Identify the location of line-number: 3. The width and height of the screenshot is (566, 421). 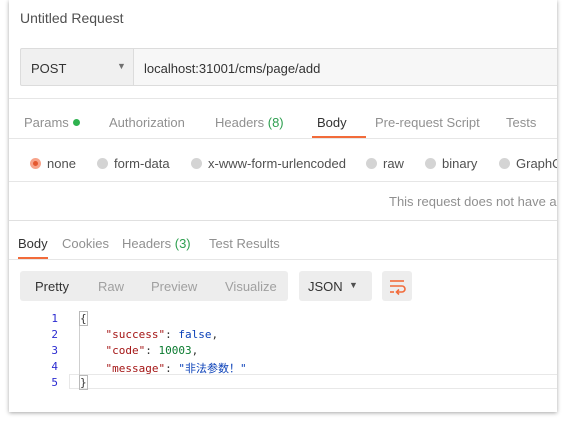
(54, 350).